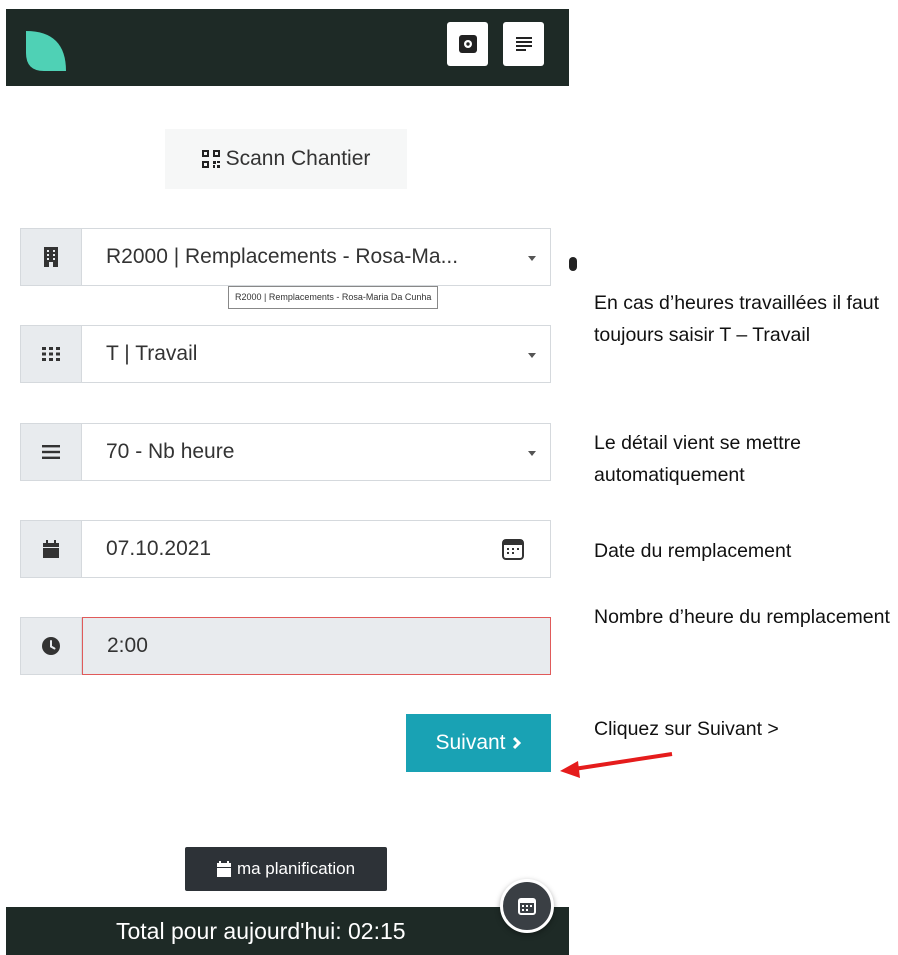  I want to click on footer-bar: Total pour aujourd'hui: 02:15, so click(287, 931).